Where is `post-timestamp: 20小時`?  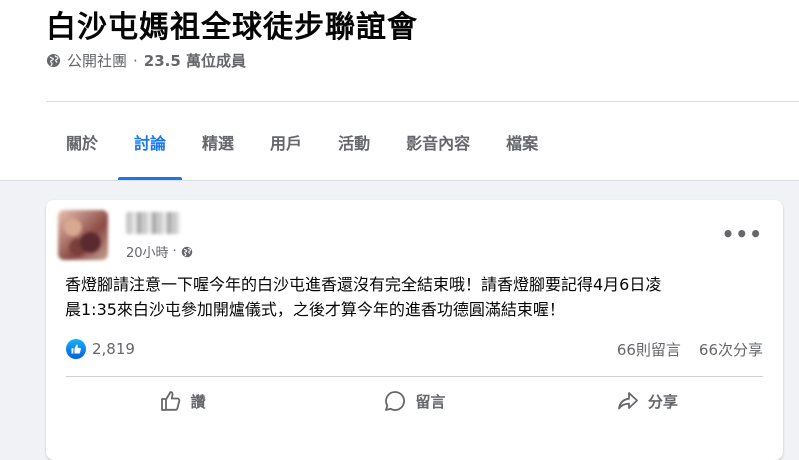
post-timestamp: 20小時 is located at coordinates (147, 251).